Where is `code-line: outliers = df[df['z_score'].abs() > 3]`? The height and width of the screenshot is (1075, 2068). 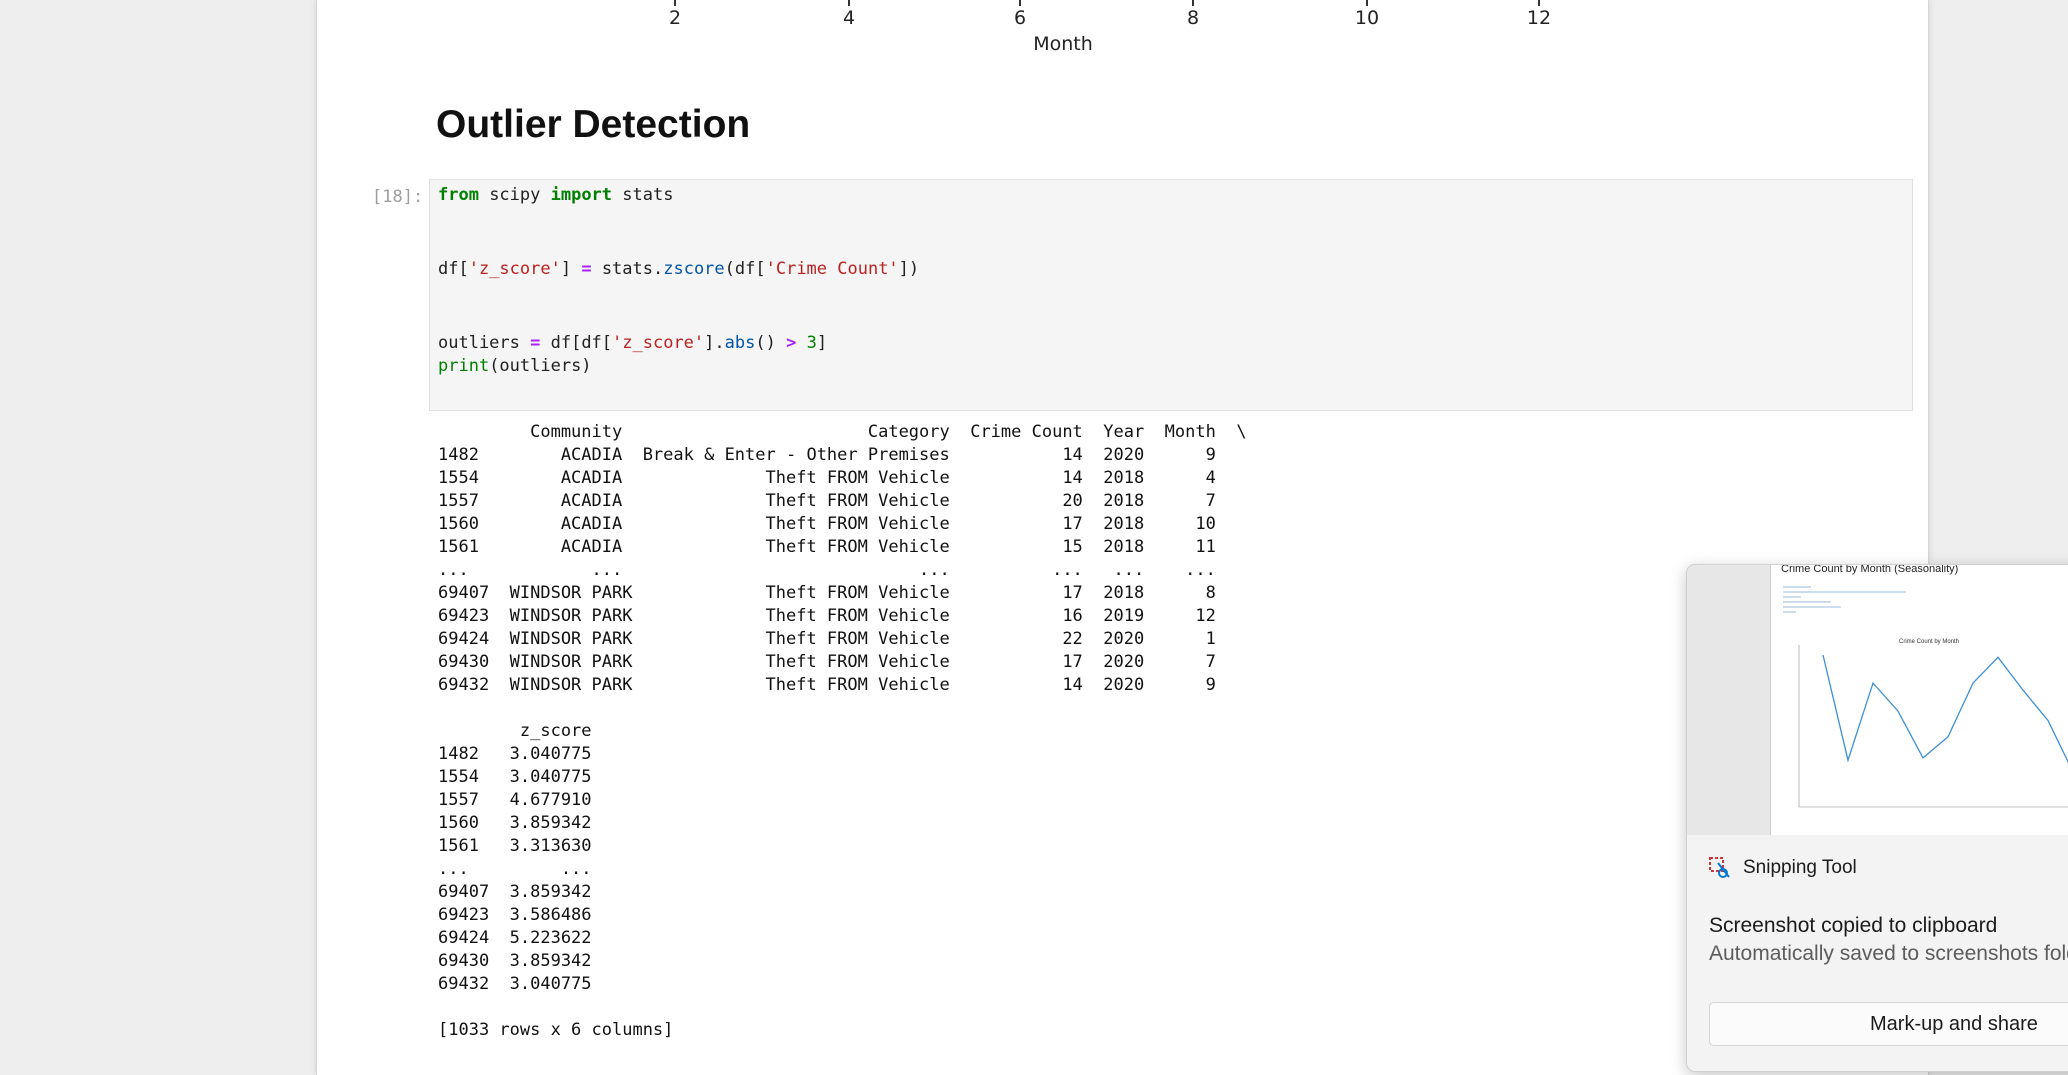
code-line: outliers = df[df['z_score'].abs() > 3] is located at coordinates (632, 343).